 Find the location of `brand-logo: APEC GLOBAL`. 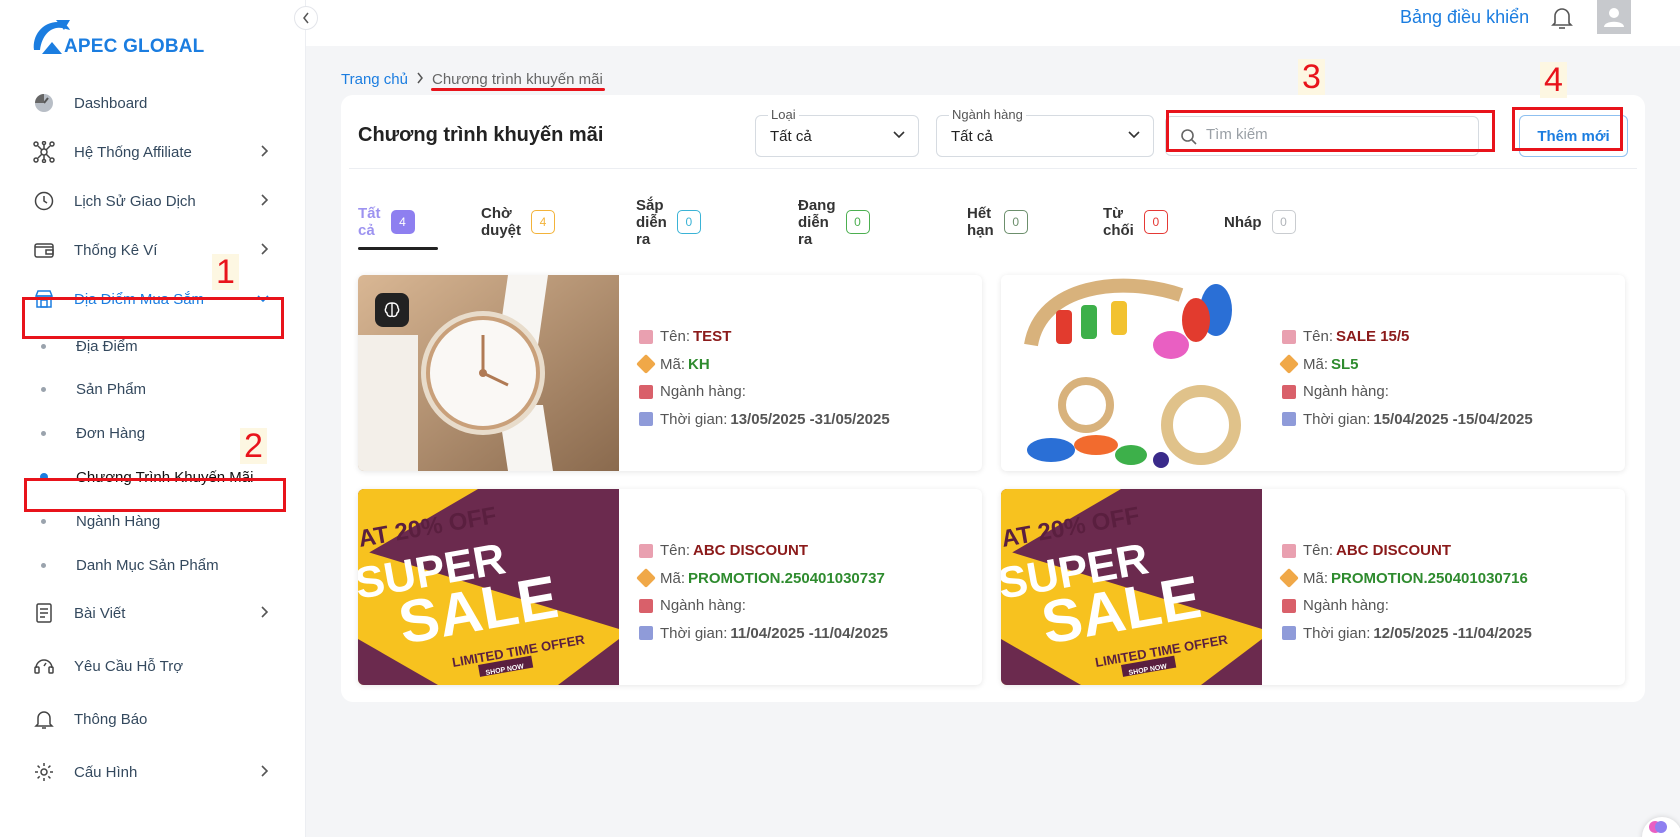

brand-logo: APEC GLOBAL is located at coordinates (120, 37).